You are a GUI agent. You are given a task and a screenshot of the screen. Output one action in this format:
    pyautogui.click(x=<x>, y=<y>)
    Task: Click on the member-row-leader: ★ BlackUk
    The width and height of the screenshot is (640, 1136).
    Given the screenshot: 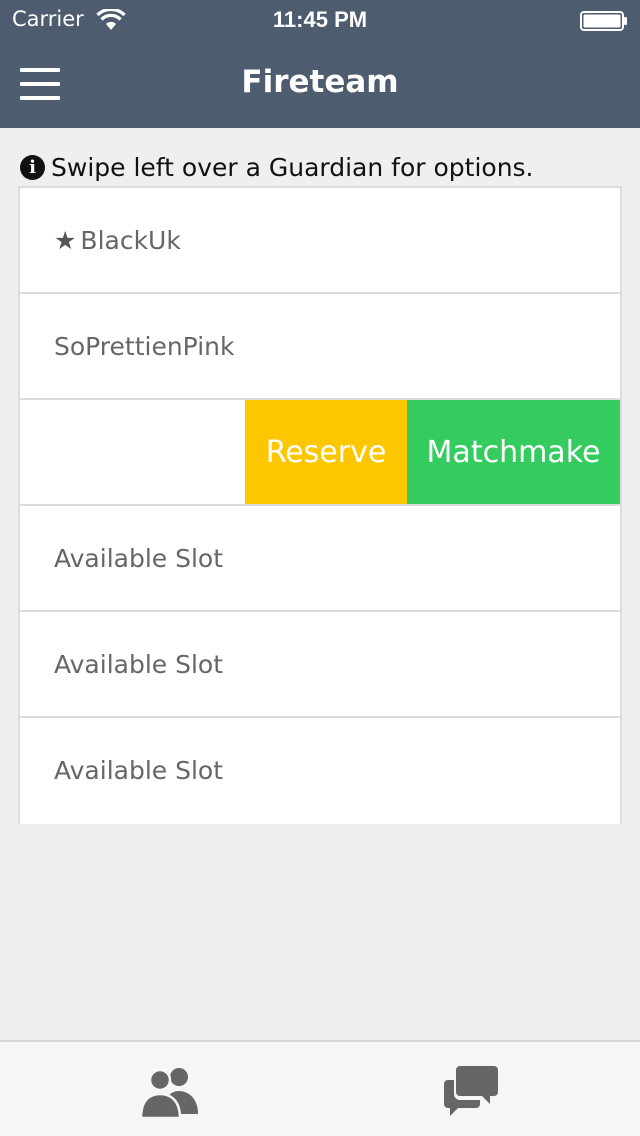 What is the action you would take?
    pyautogui.click(x=320, y=241)
    